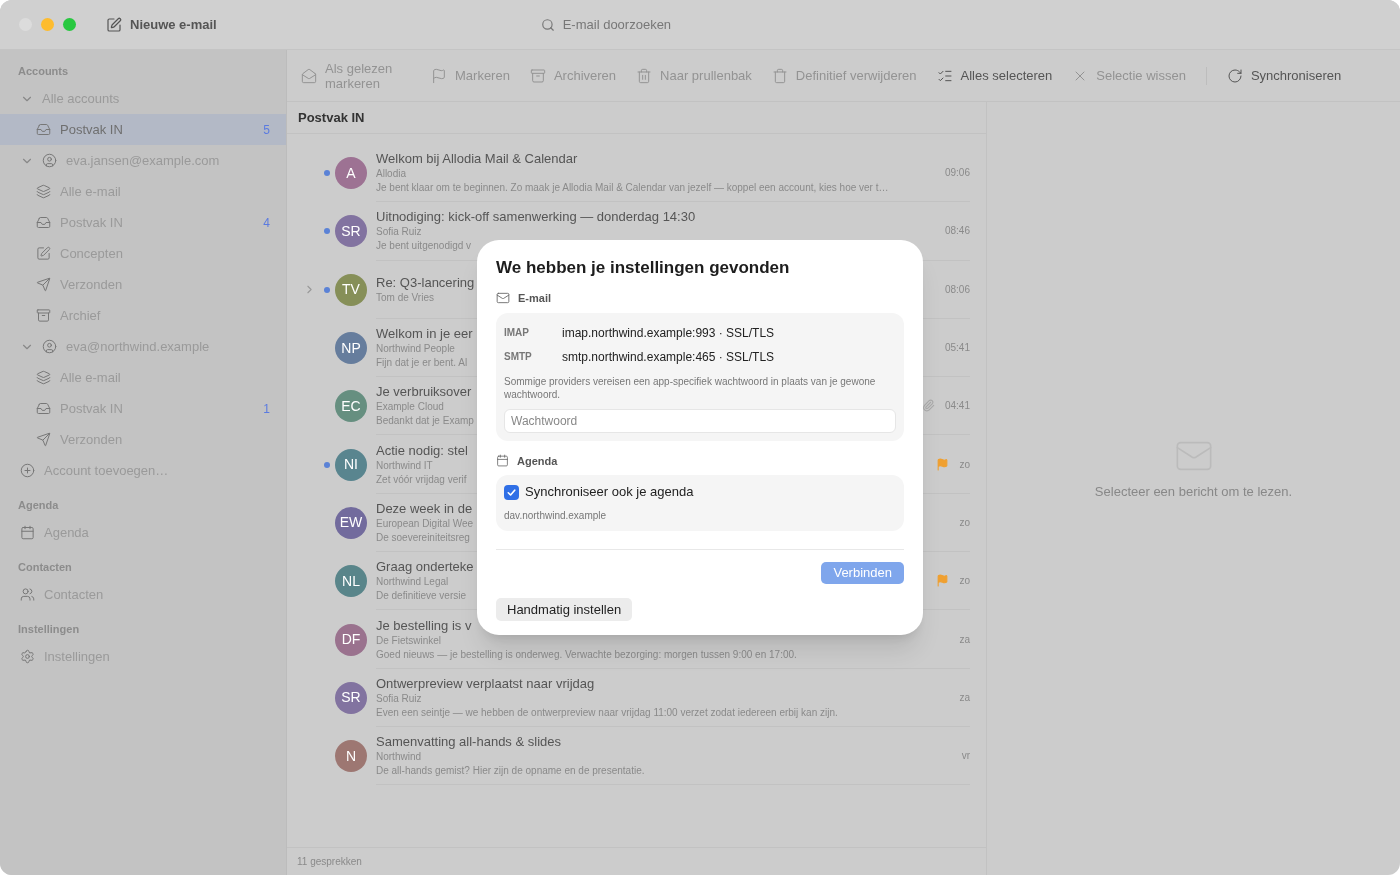 The width and height of the screenshot is (1400, 875). Describe the element at coordinates (556, 516) in the screenshot. I see `calendar-server: dav.northwind.example` at that location.